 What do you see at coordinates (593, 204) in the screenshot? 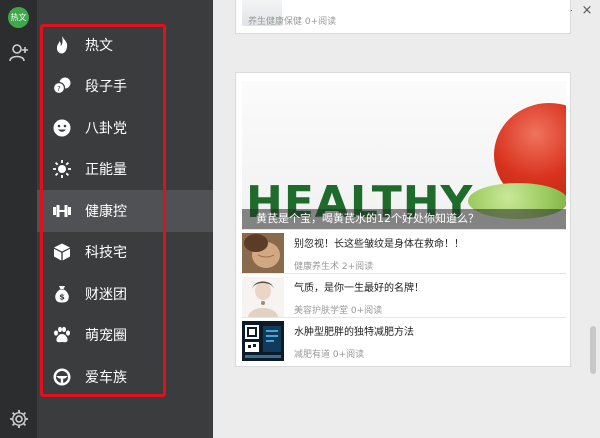
I see `content-scrollbar` at bounding box center [593, 204].